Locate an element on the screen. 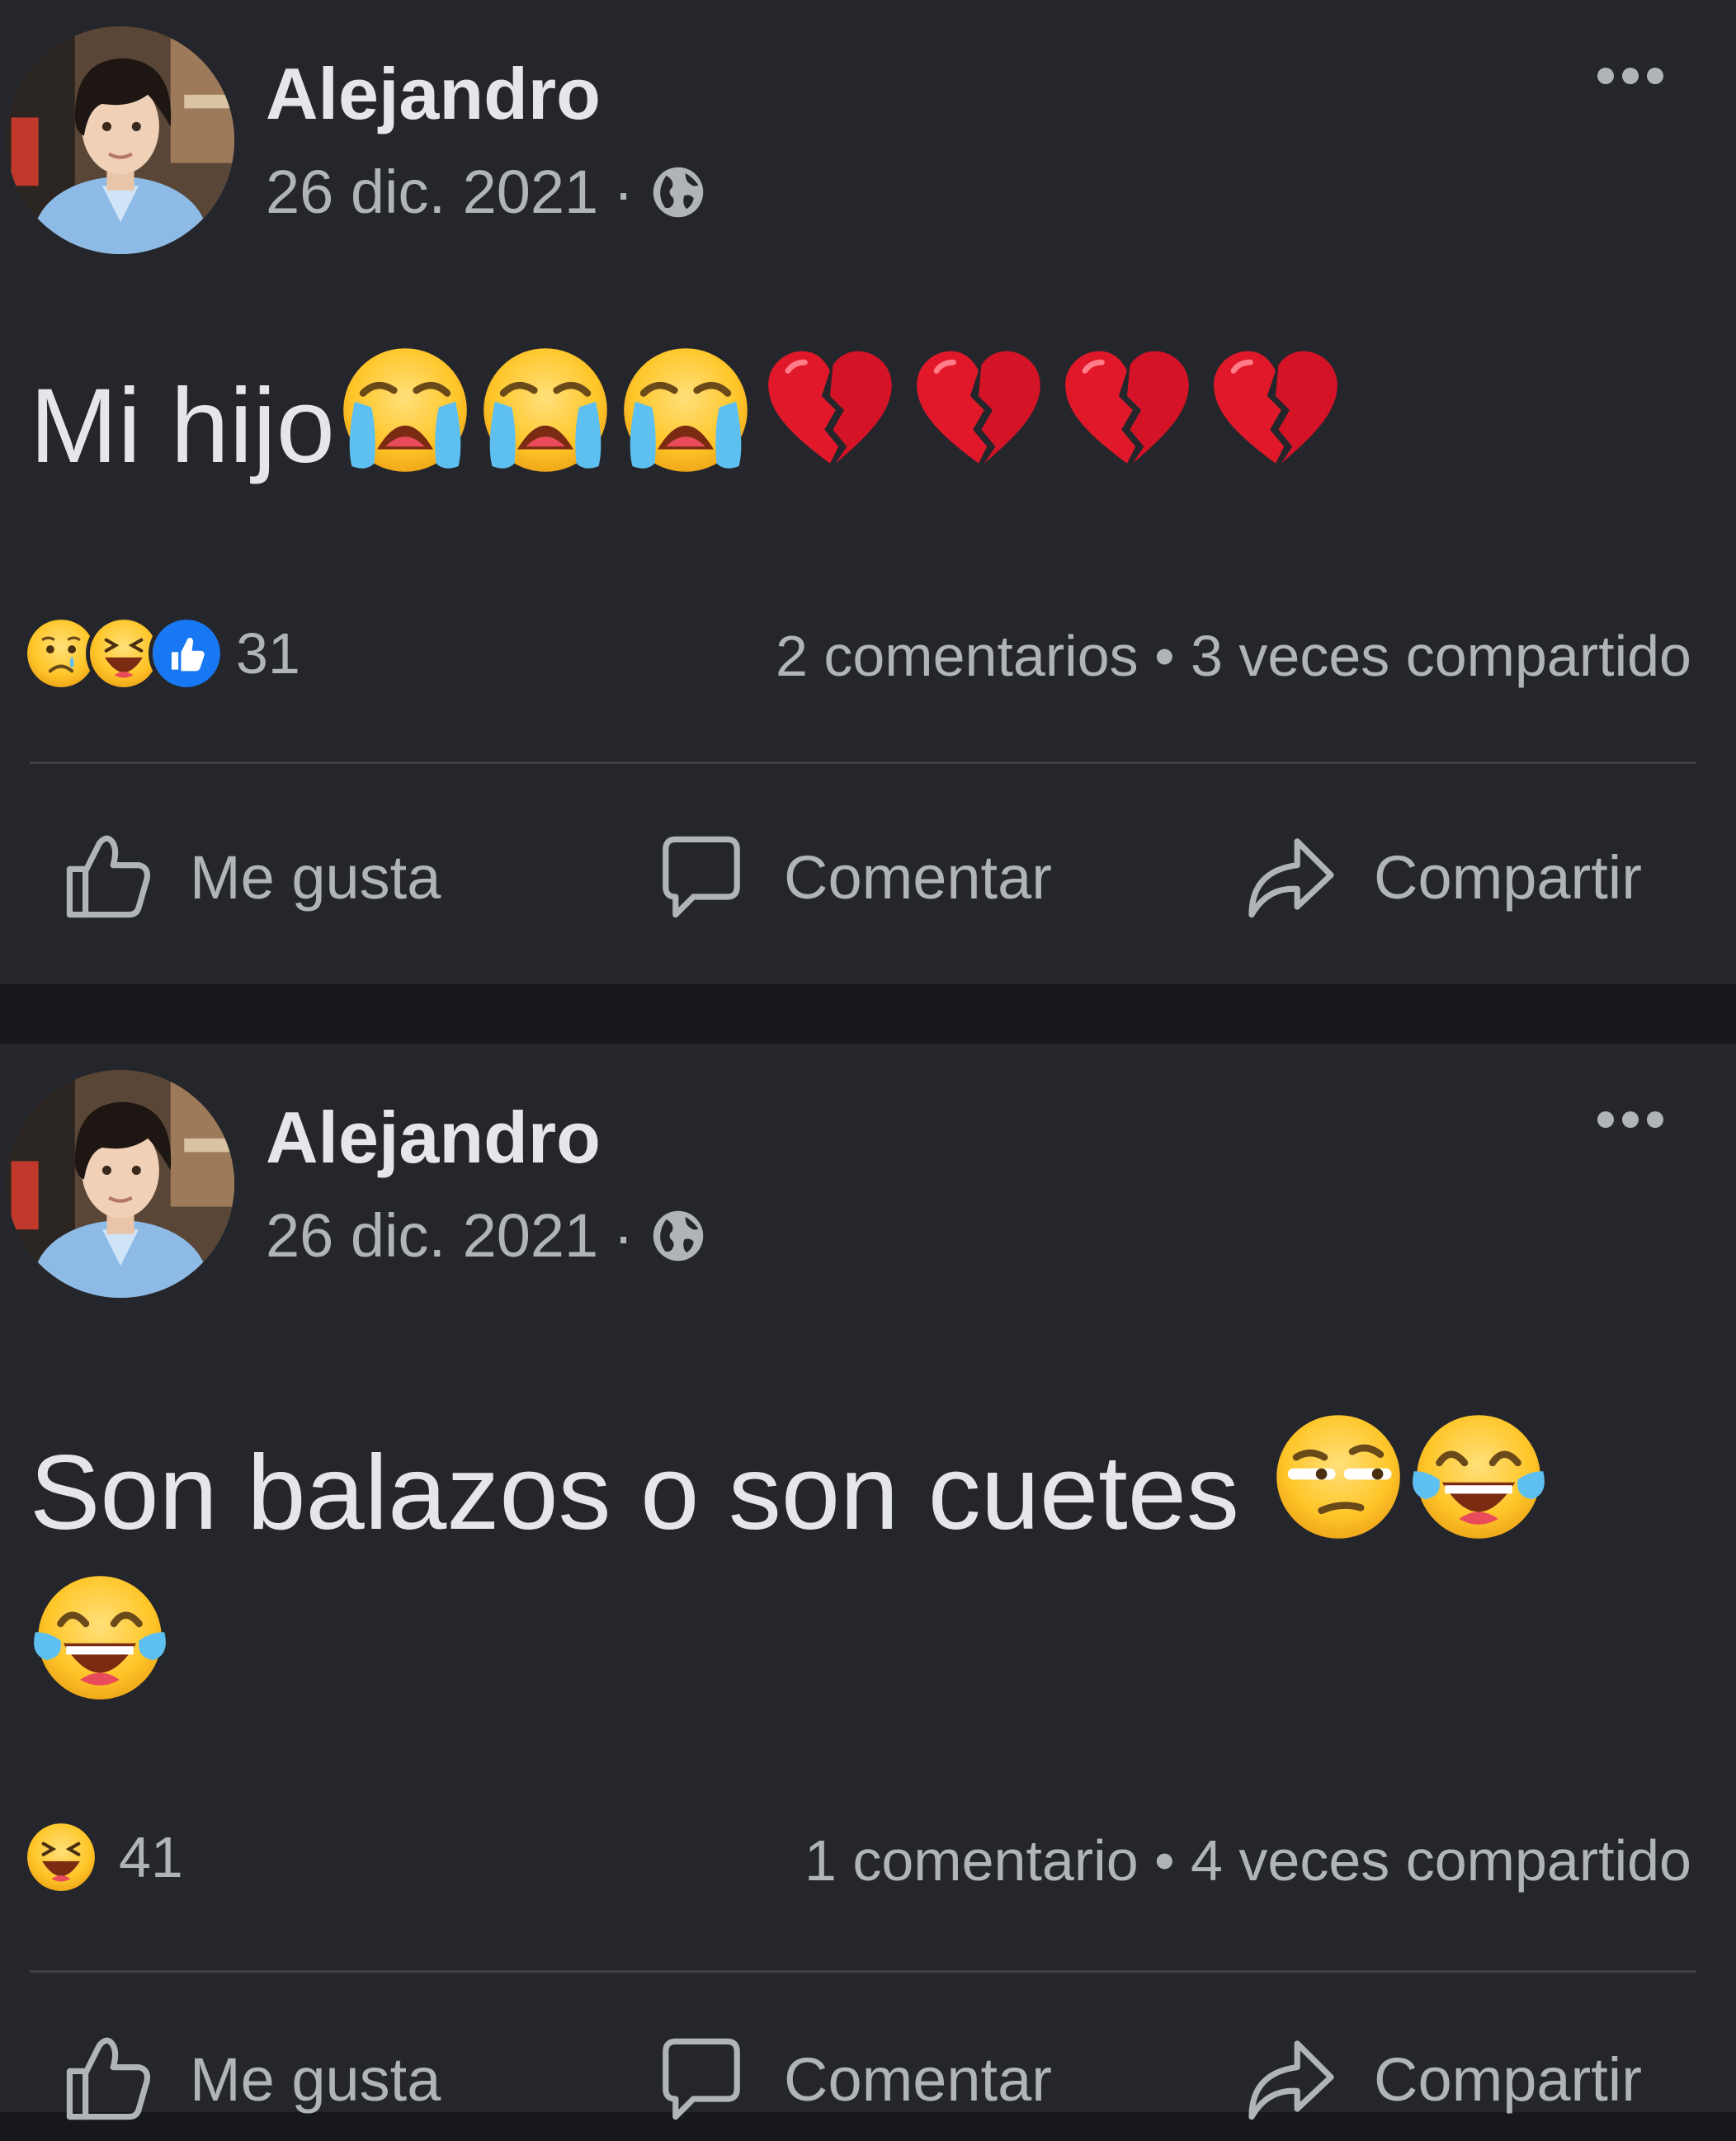 The image size is (1736, 2141). post-text: Mi hijo is located at coordinates (690, 419).